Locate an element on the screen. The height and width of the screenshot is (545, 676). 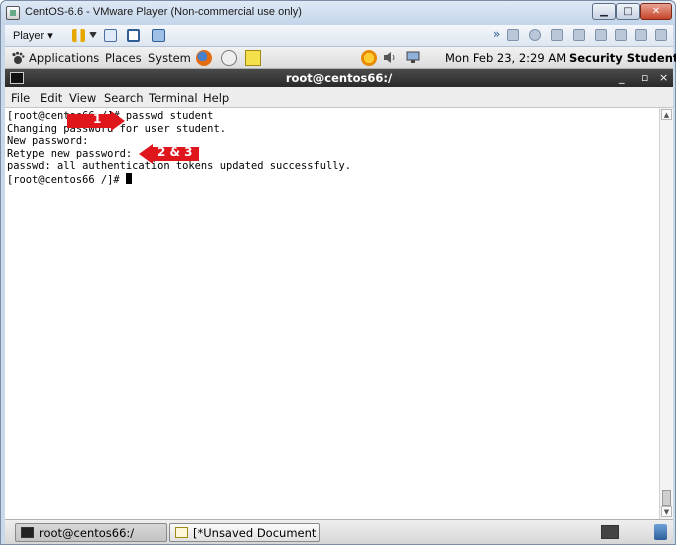
message-log-icon is located at coordinates (641, 35).